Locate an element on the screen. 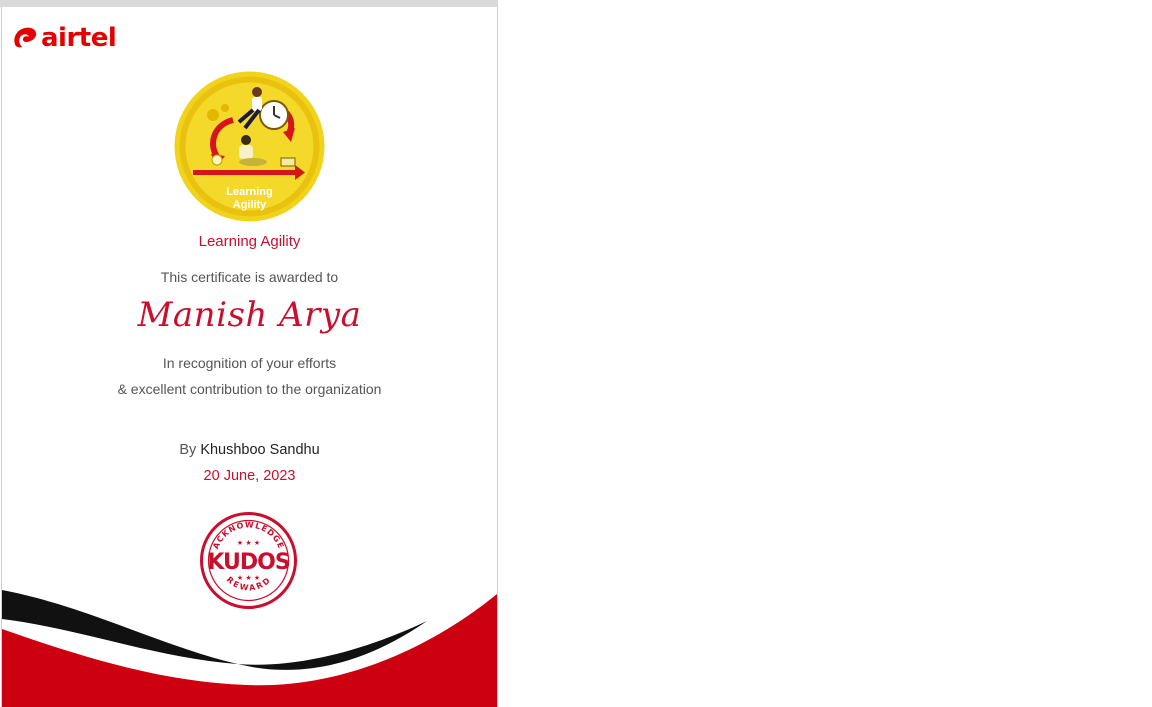 The image size is (1152, 707). viewer-top-bar is located at coordinates (249, 3).